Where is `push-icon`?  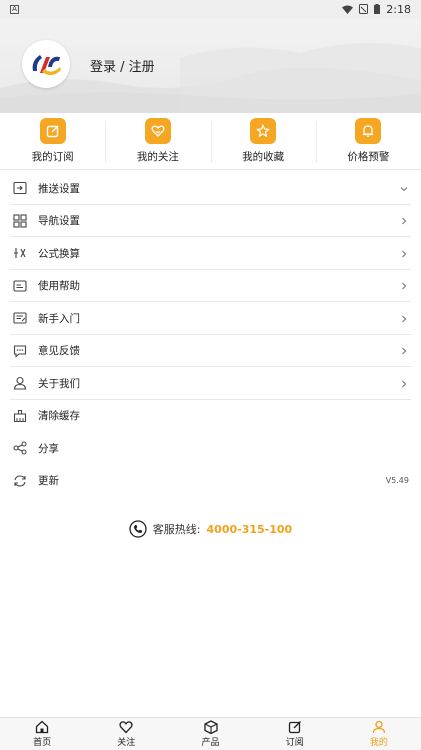 push-icon is located at coordinates (20, 188).